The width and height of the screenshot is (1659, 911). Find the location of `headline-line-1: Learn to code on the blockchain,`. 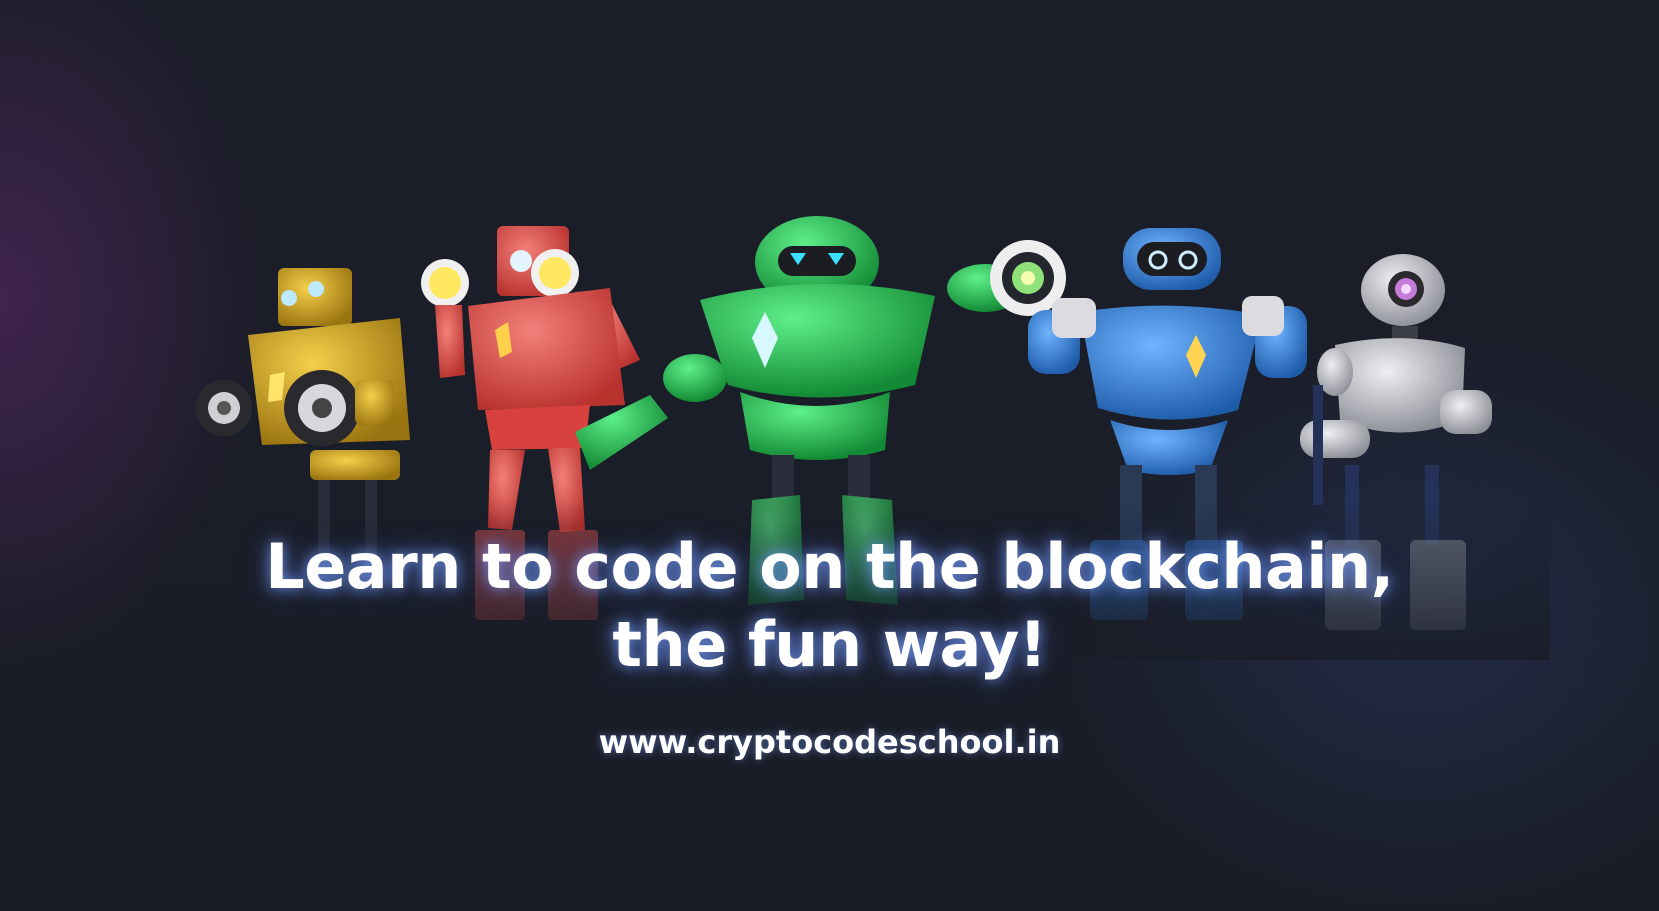

headline-line-1: Learn to code on the blockchain, is located at coordinates (829, 566).